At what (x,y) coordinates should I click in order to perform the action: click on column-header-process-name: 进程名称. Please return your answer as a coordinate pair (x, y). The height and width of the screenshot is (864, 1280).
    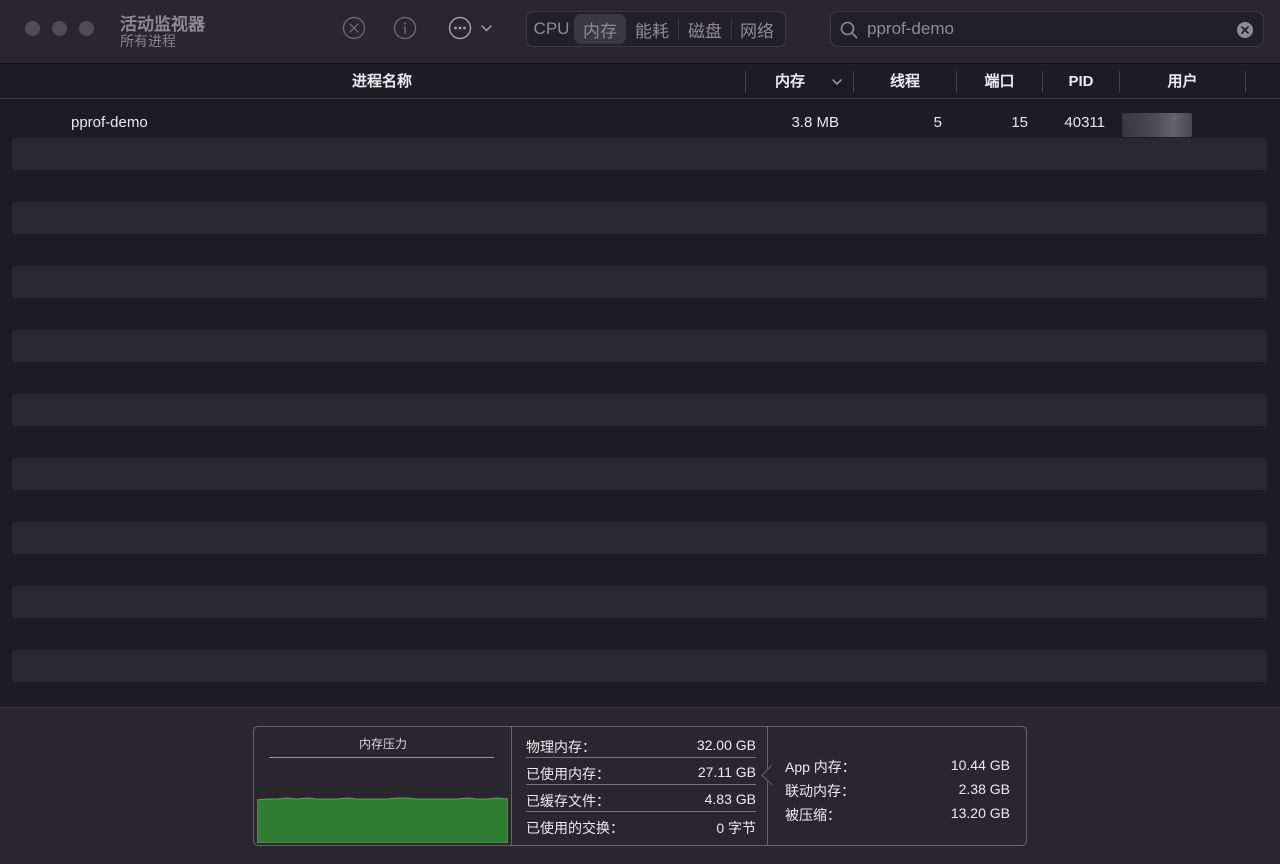
    Looking at the image, I should click on (382, 82).